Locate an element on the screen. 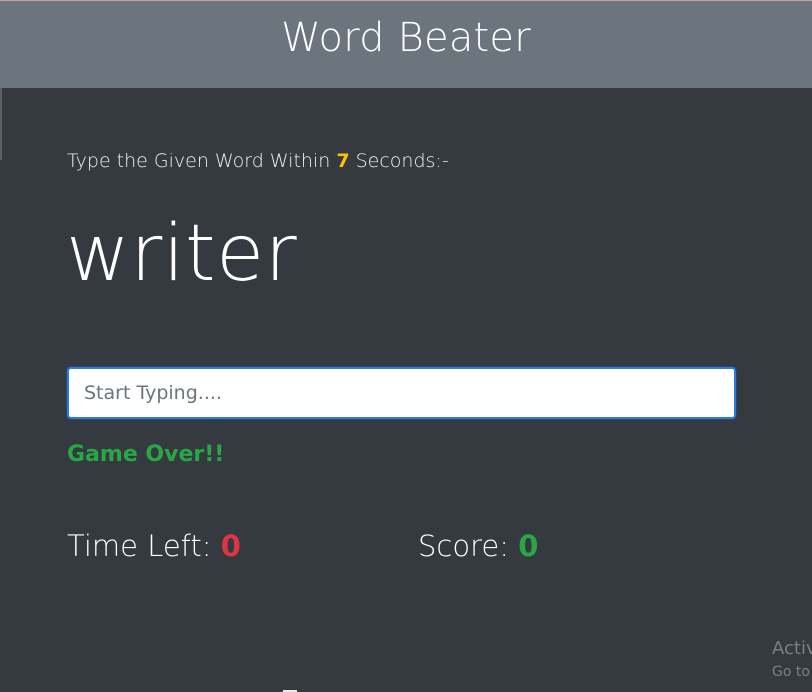  score-label: Score: is located at coordinates (463, 546).